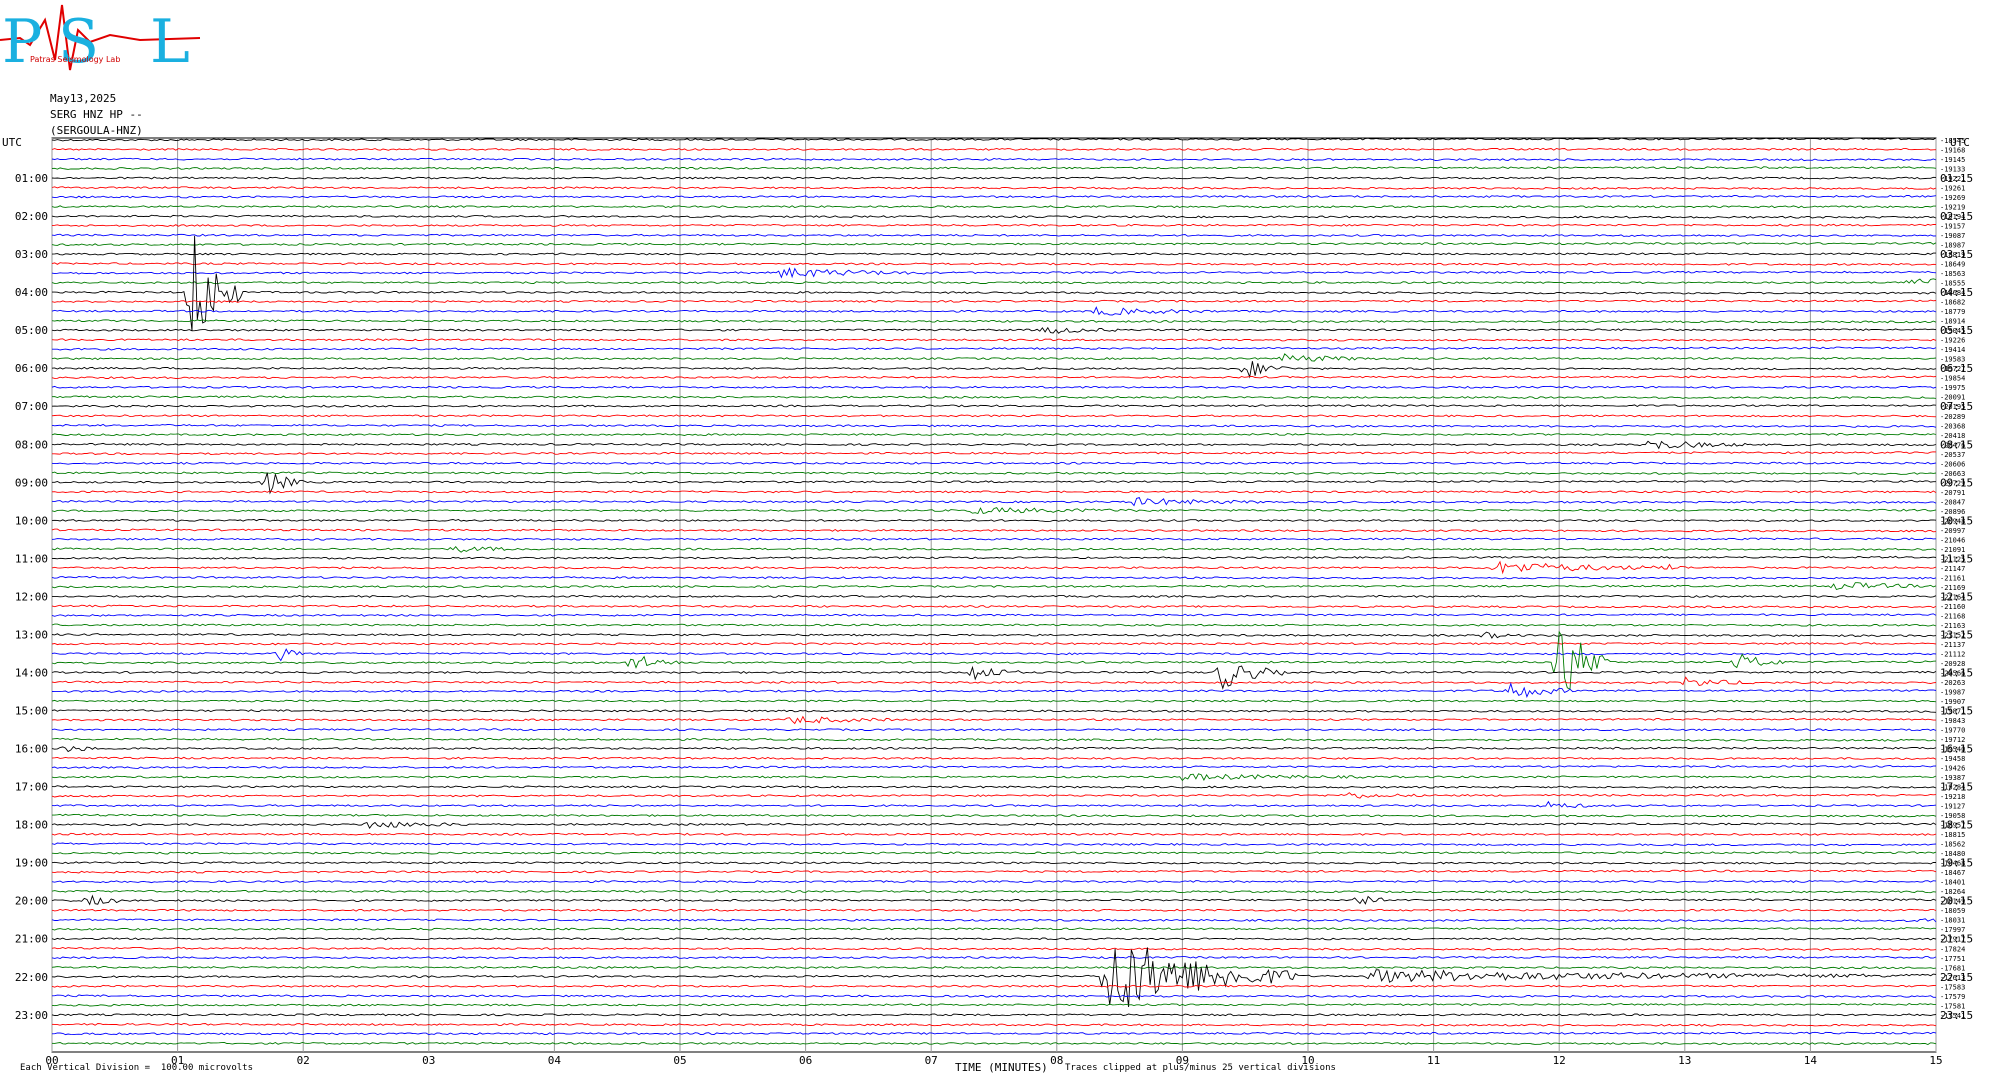 The width and height of the screenshot is (2010, 1080). What do you see at coordinates (1956, 1015) in the screenshot?
I see `right-hour-label: 23:15` at bounding box center [1956, 1015].